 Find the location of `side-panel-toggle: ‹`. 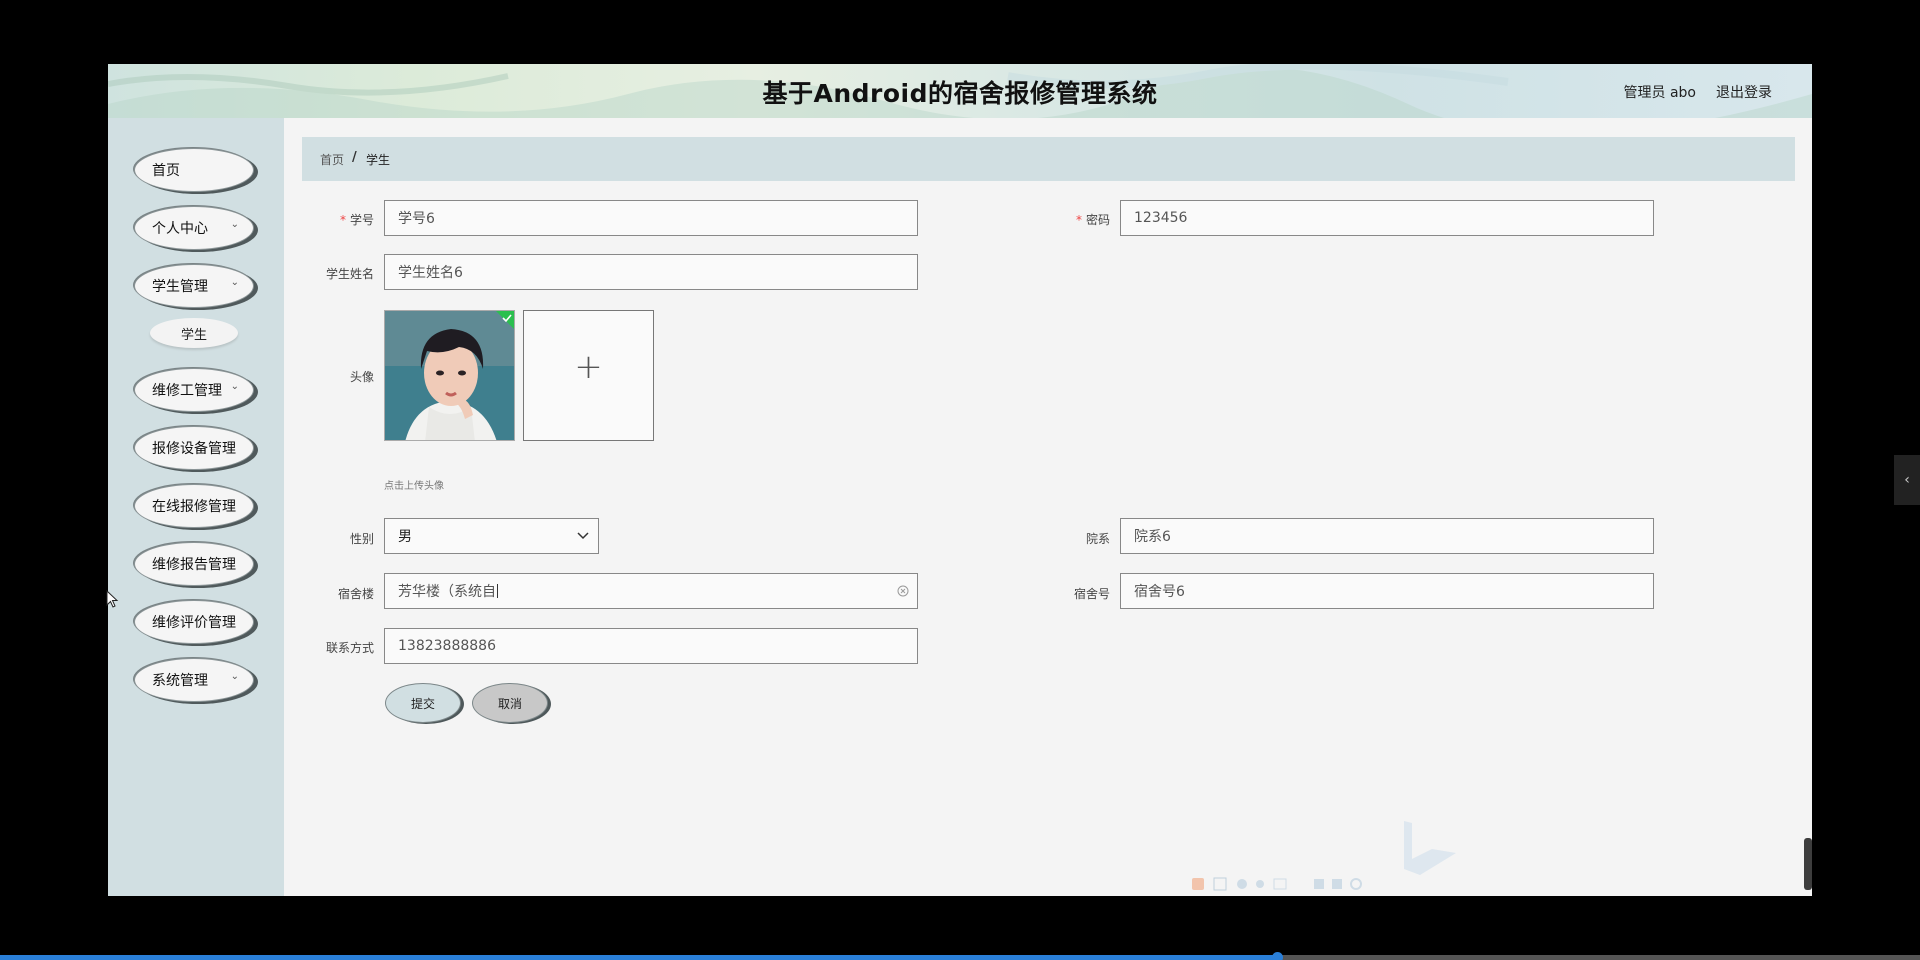

side-panel-toggle: ‹ is located at coordinates (1907, 480).